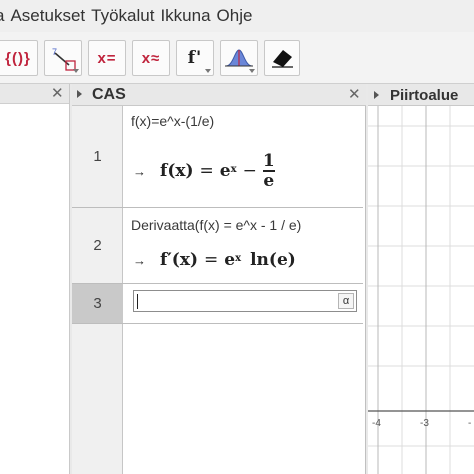 This screenshot has height=474, width=474. I want to click on cas-row: 1 f(x)=e^x-(1/e) → f(x) = ex − 1 e, so click(217, 157).